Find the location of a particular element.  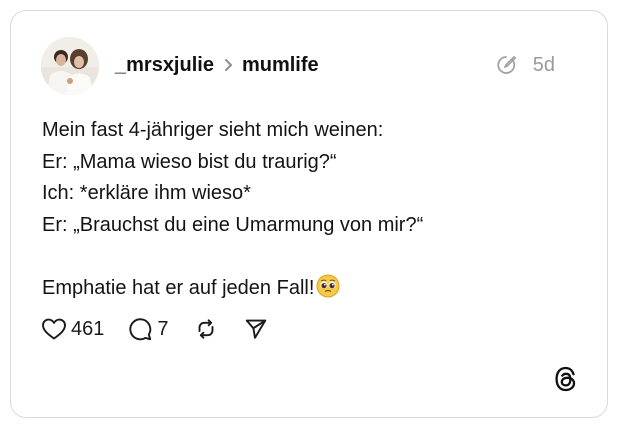

author-name: _mrsxjulie is located at coordinates (164, 65).